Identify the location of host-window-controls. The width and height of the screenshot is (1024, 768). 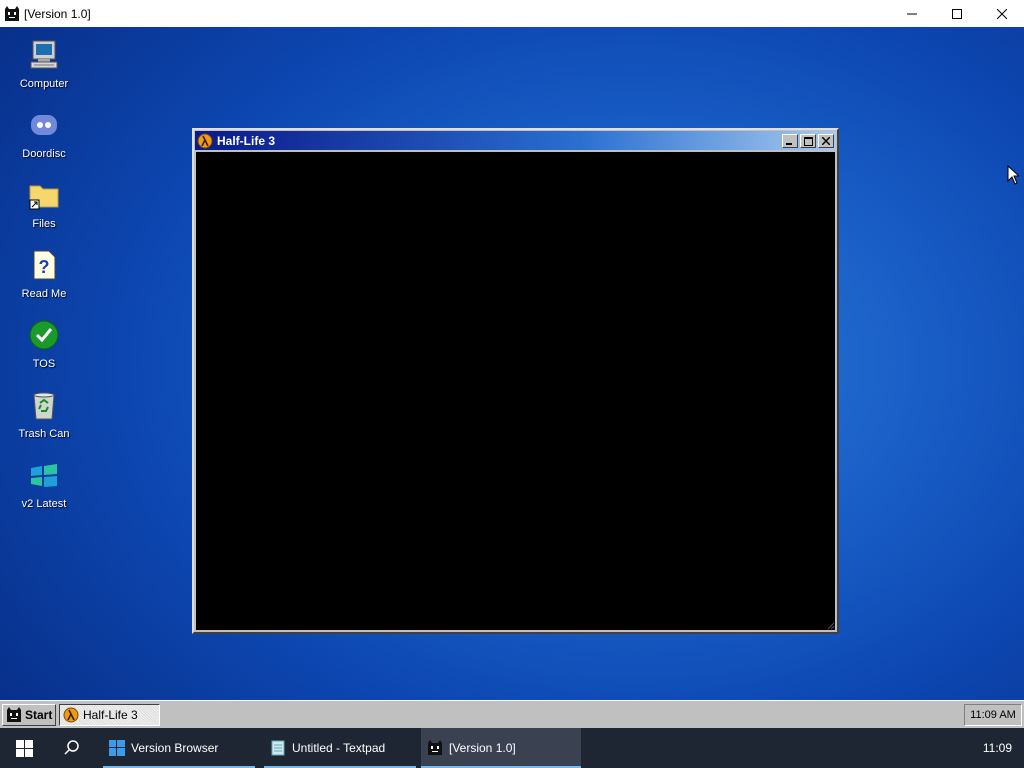
(956, 13).